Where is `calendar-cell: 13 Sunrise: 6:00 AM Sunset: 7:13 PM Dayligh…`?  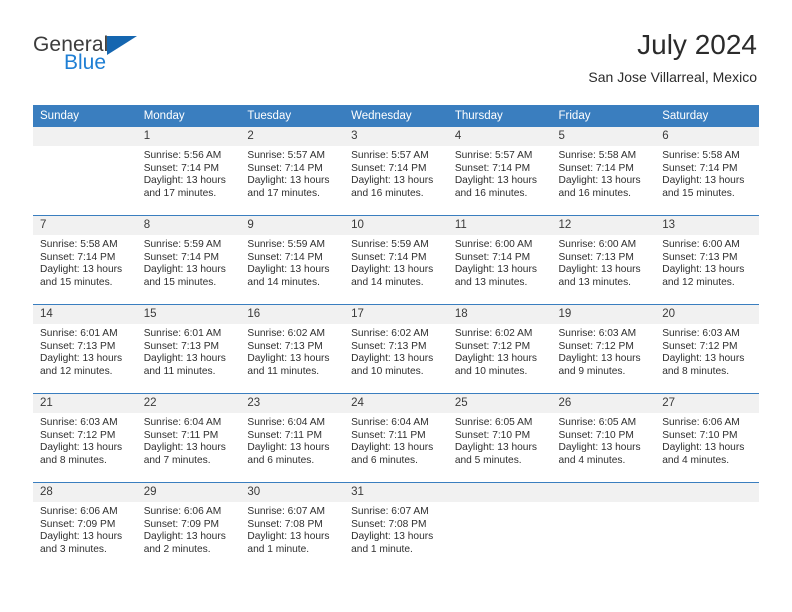
calendar-cell: 13 Sunrise: 6:00 AM Sunset: 7:13 PM Dayligh… is located at coordinates (707, 260).